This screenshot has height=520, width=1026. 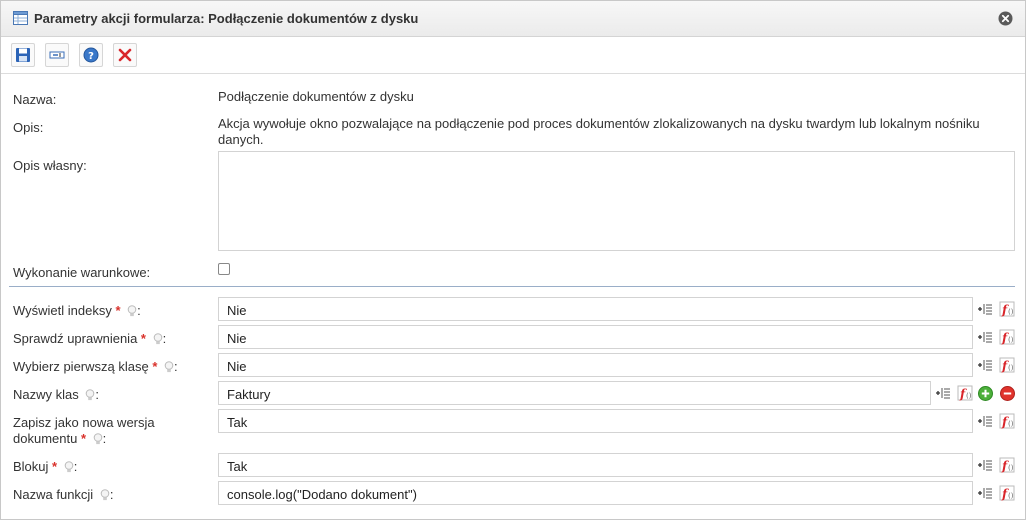 I want to click on param-label-select-first-class: Wybierz pierwszą klasę * :, so click(x=95, y=366).